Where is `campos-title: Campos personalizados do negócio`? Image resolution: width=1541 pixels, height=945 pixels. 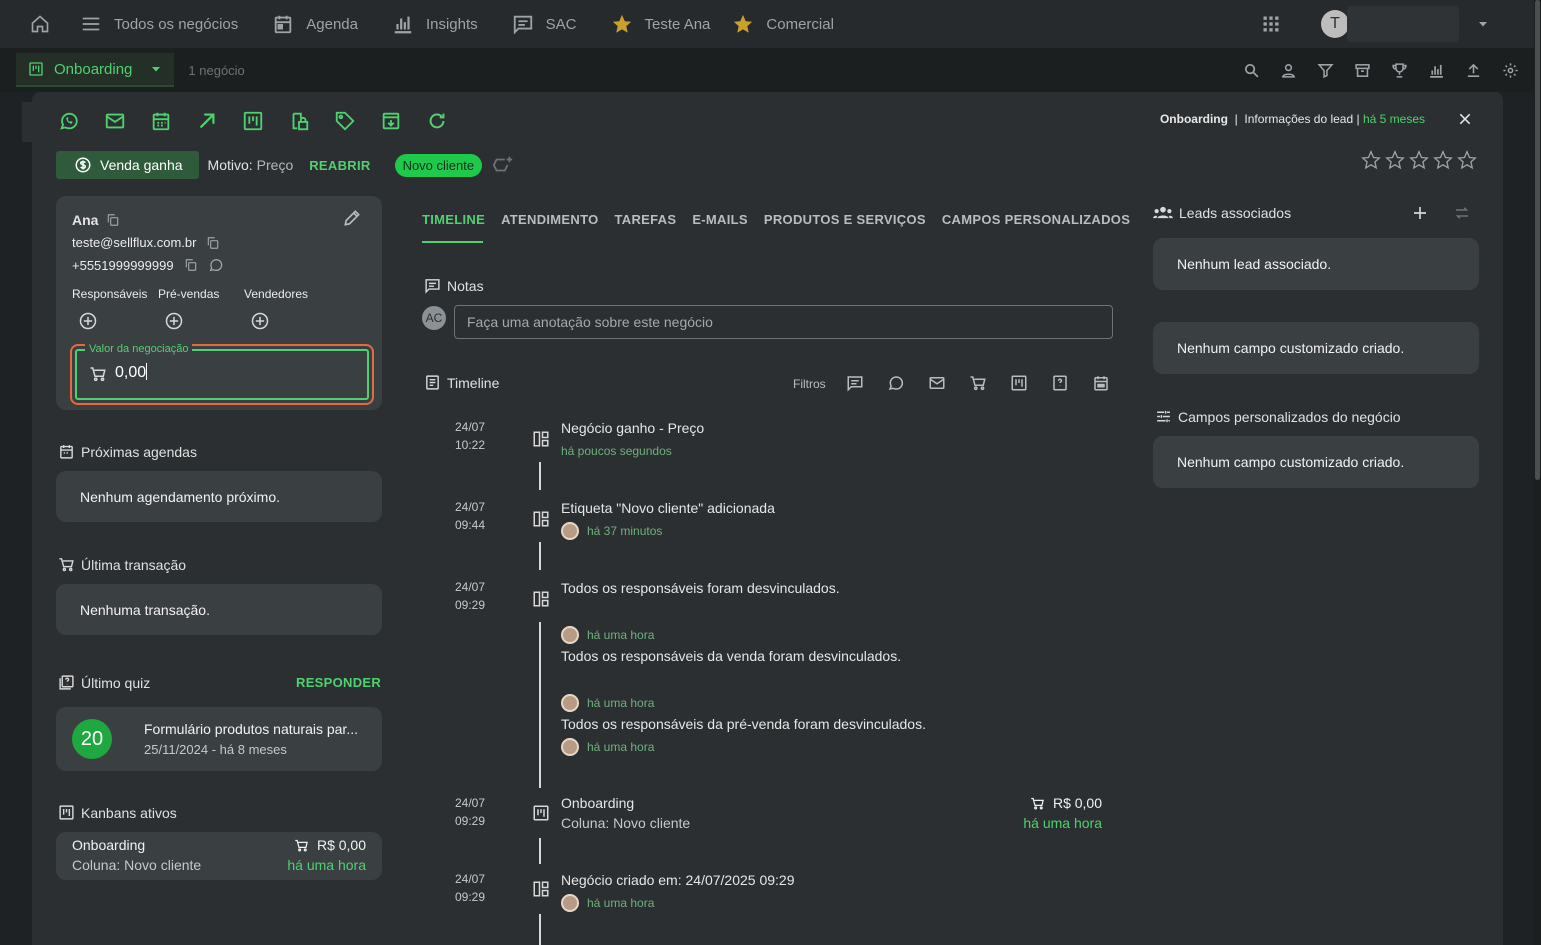 campos-title: Campos personalizados do negócio is located at coordinates (1289, 416).